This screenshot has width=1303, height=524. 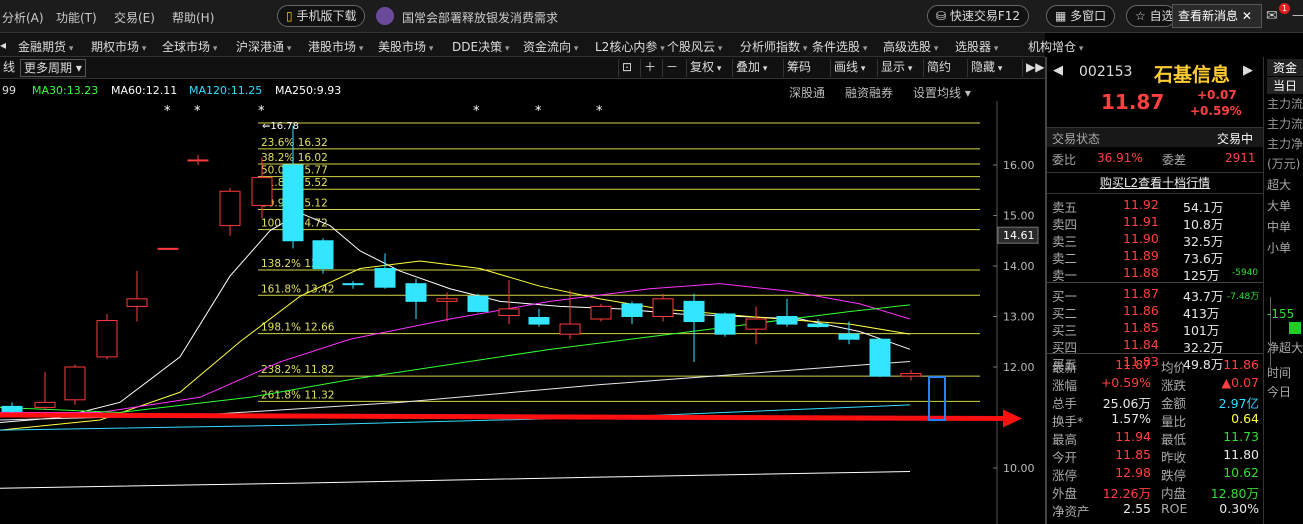 I want to click on ma250-line, so click(x=455, y=480).